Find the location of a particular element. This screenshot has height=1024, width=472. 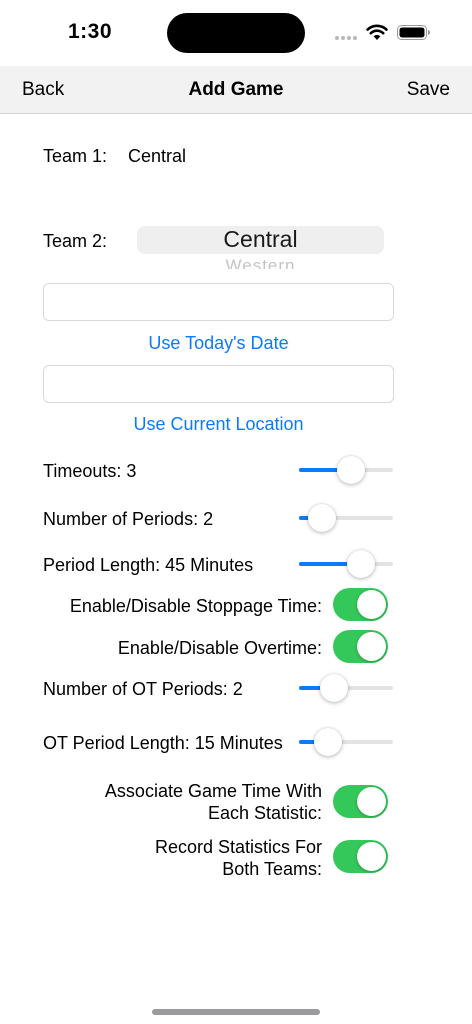

battery-icon is located at coordinates (413, 32).